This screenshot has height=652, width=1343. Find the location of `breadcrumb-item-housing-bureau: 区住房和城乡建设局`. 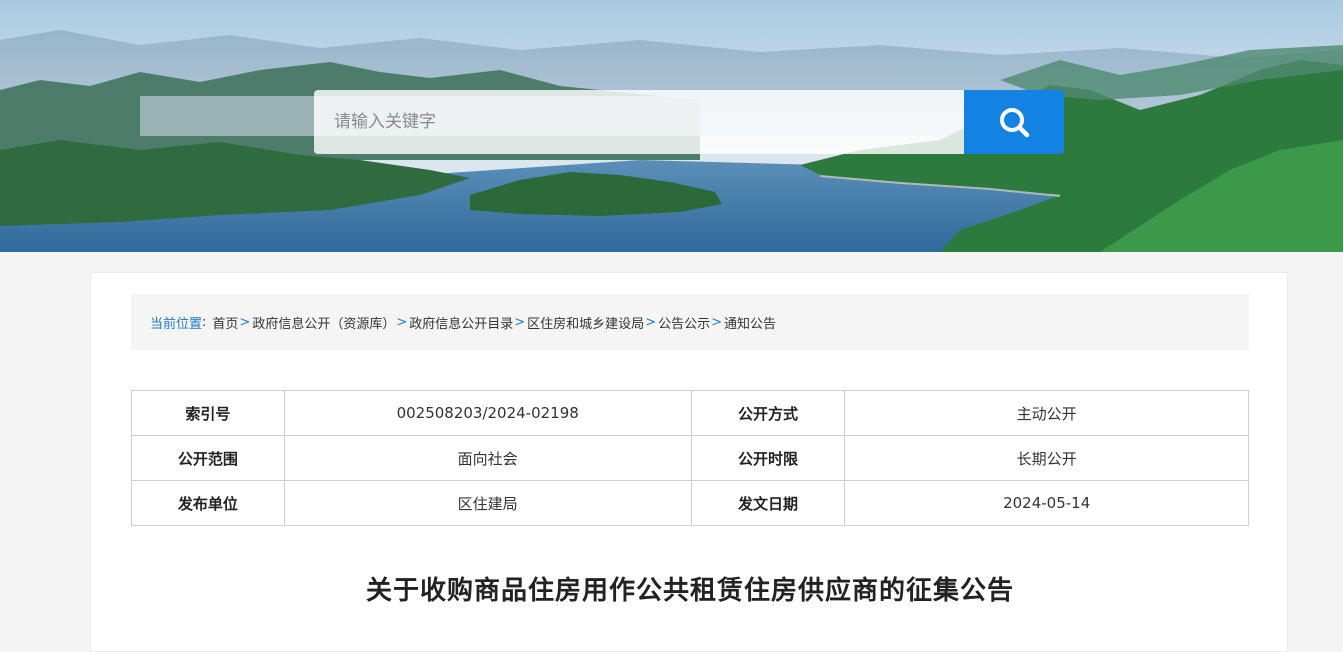

breadcrumb-item-housing-bureau: 区住房和城乡建设局 is located at coordinates (585, 322).